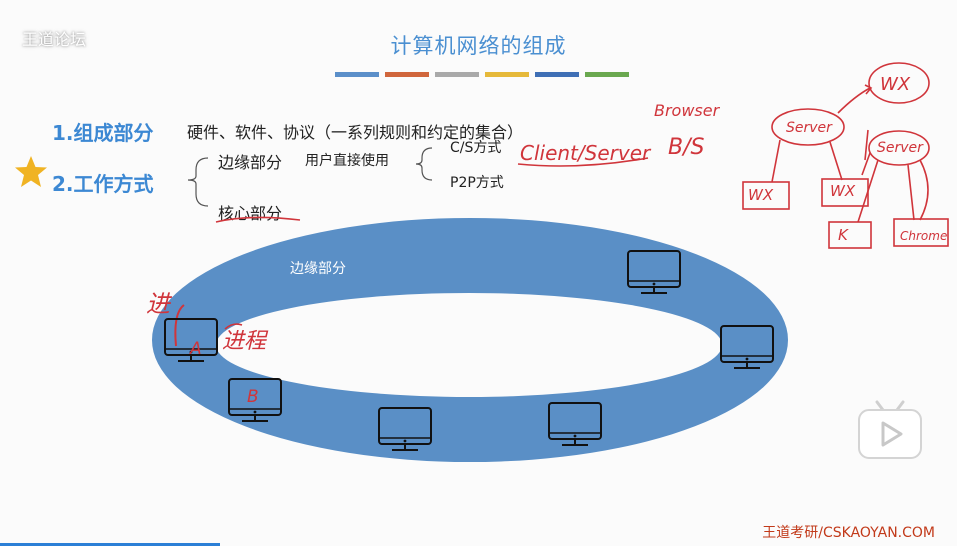 This screenshot has width=957, height=546. I want to click on handwriting-a: A, so click(195, 349).